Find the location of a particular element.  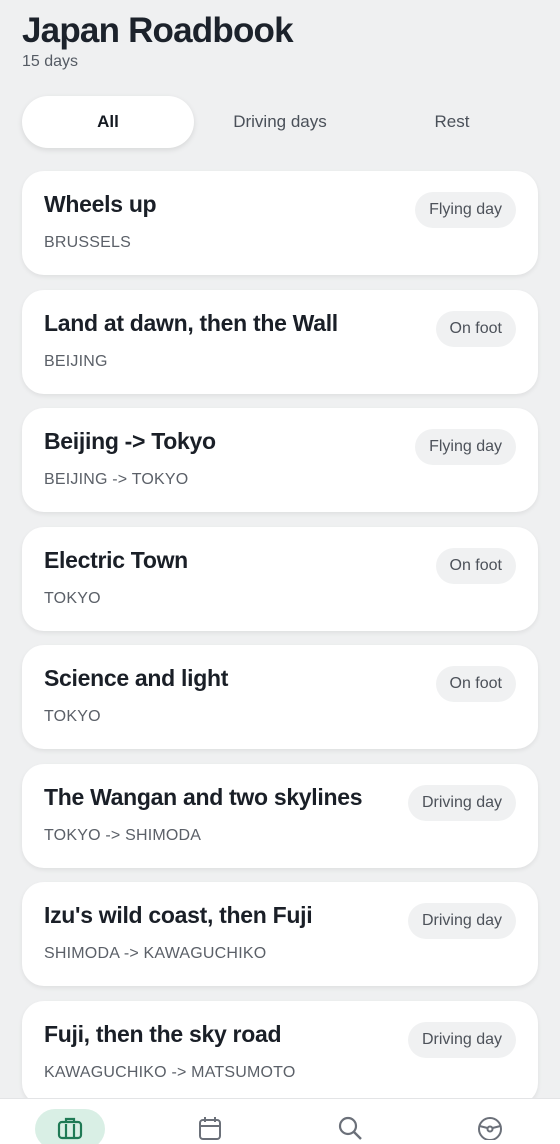

nav-trip is located at coordinates (70, 1126).